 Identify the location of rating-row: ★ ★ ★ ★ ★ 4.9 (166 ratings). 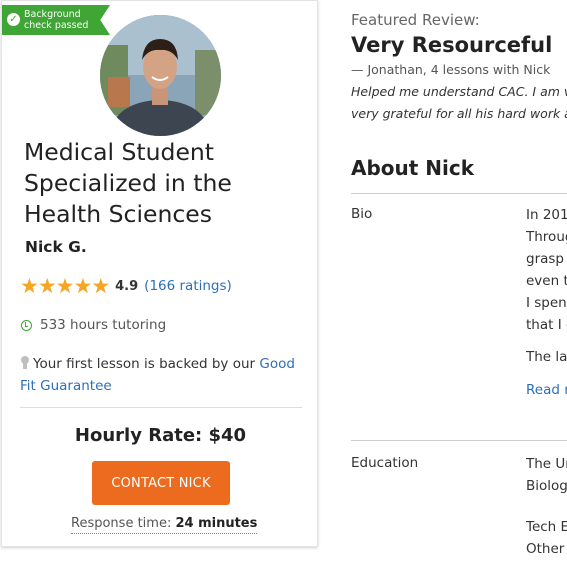
(126, 286).